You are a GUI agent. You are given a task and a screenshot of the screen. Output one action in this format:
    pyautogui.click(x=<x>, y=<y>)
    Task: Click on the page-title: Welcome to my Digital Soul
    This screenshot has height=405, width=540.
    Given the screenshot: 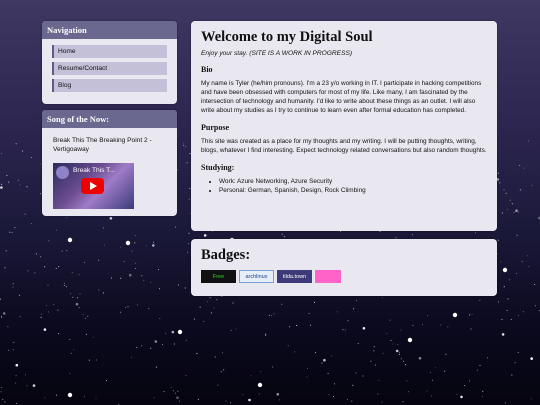 What is the action you would take?
    pyautogui.click(x=287, y=37)
    